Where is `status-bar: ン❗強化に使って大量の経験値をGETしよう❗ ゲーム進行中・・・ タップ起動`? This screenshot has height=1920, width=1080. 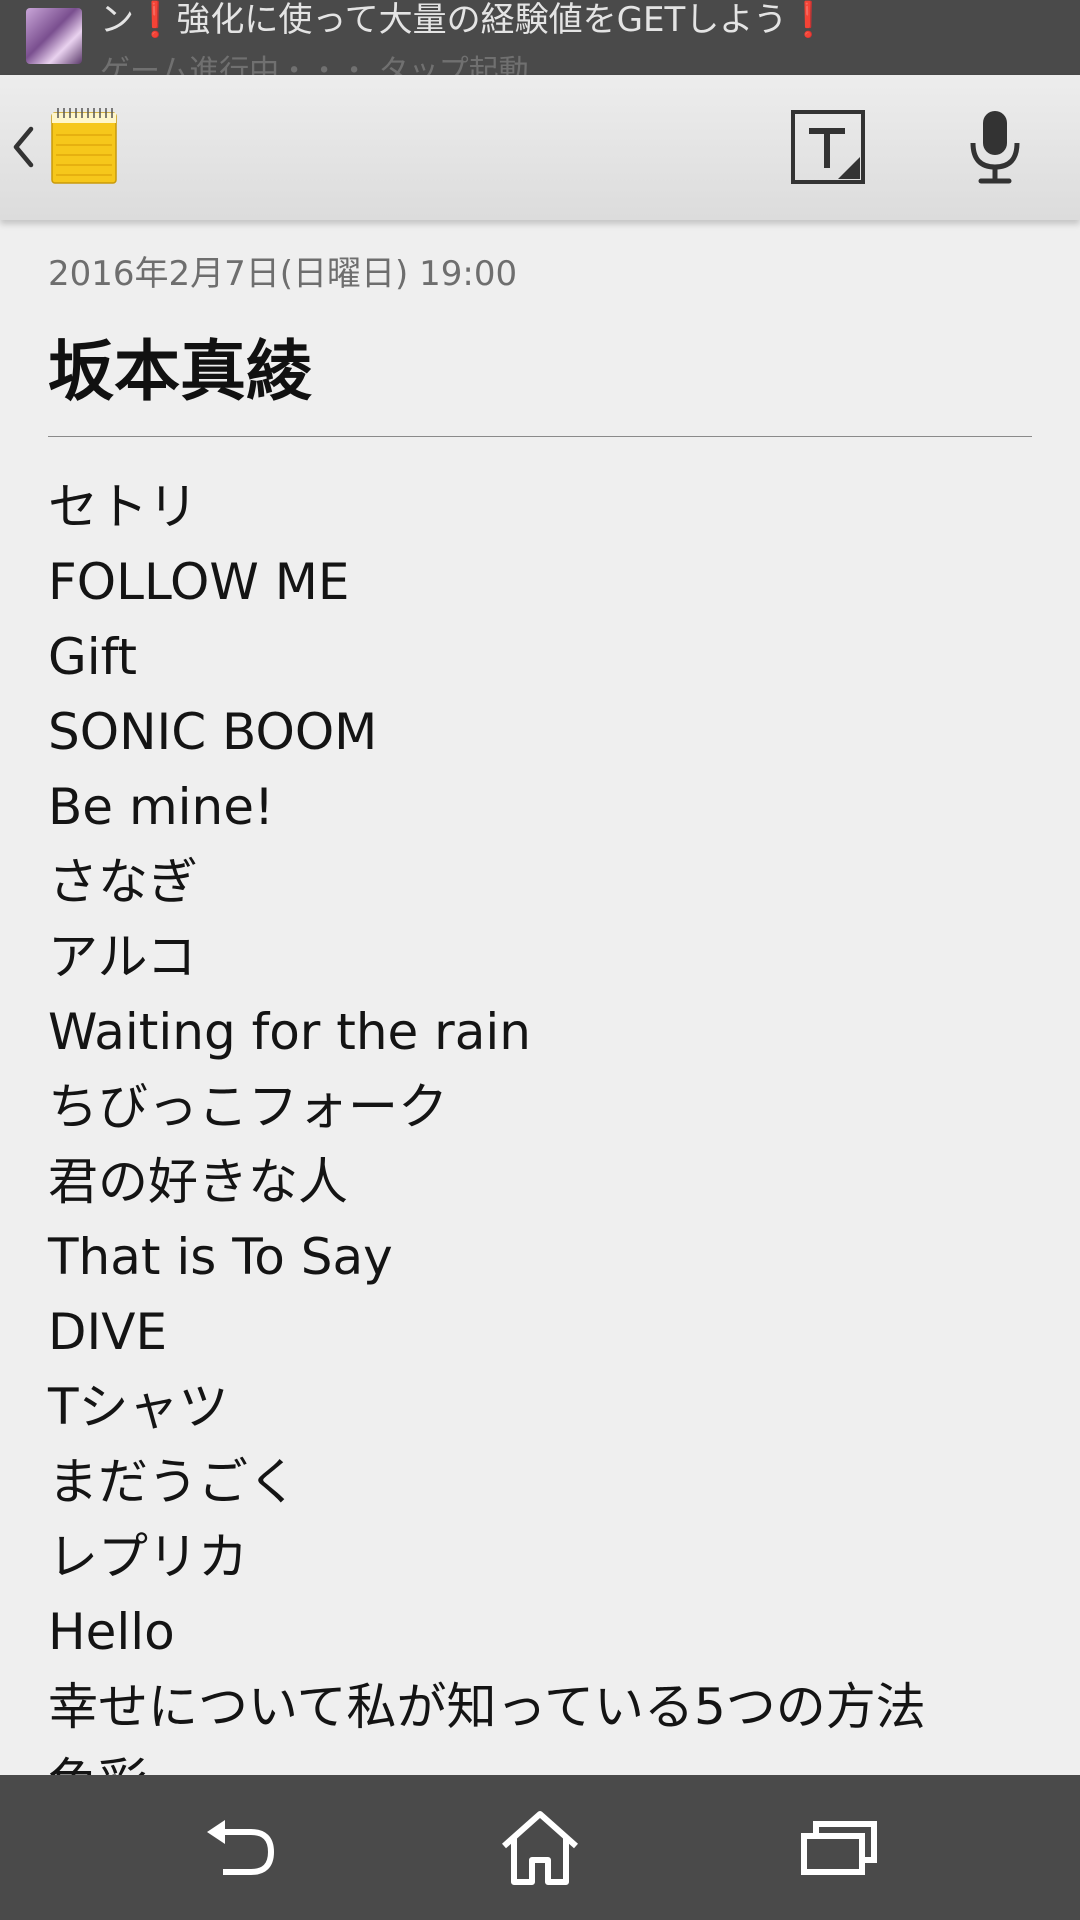
status-bar: ン❗強化に使って大量の経験値をGETしよう❗ ゲーム進行中・・・ タップ起動 is located at coordinates (540, 37).